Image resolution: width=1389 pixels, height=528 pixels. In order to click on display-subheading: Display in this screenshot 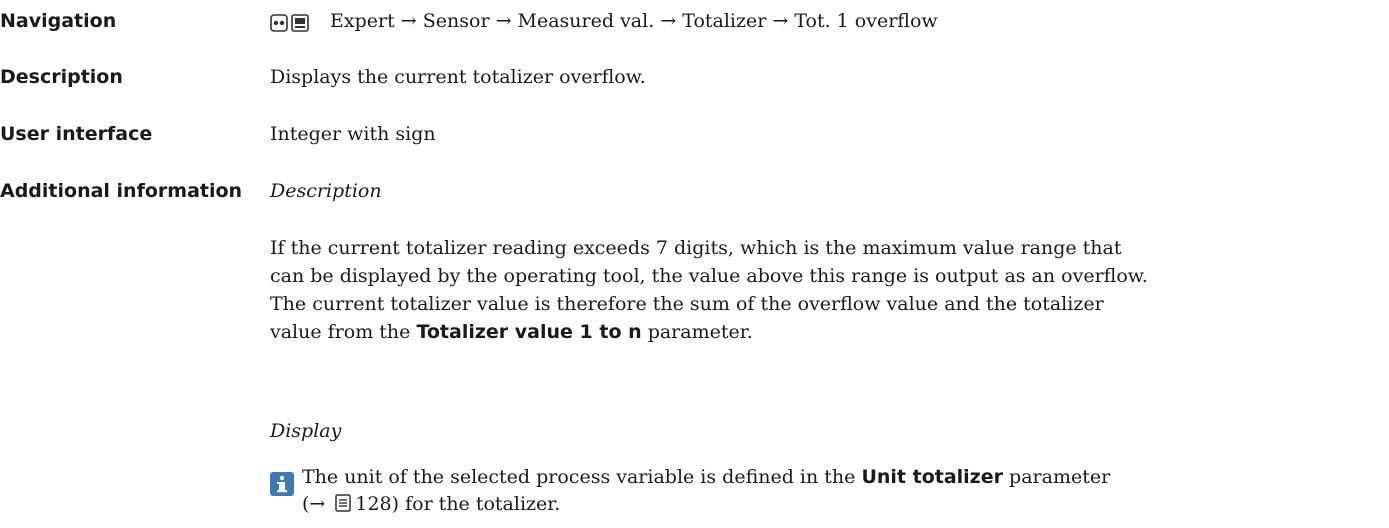, I will do `click(306, 431)`.